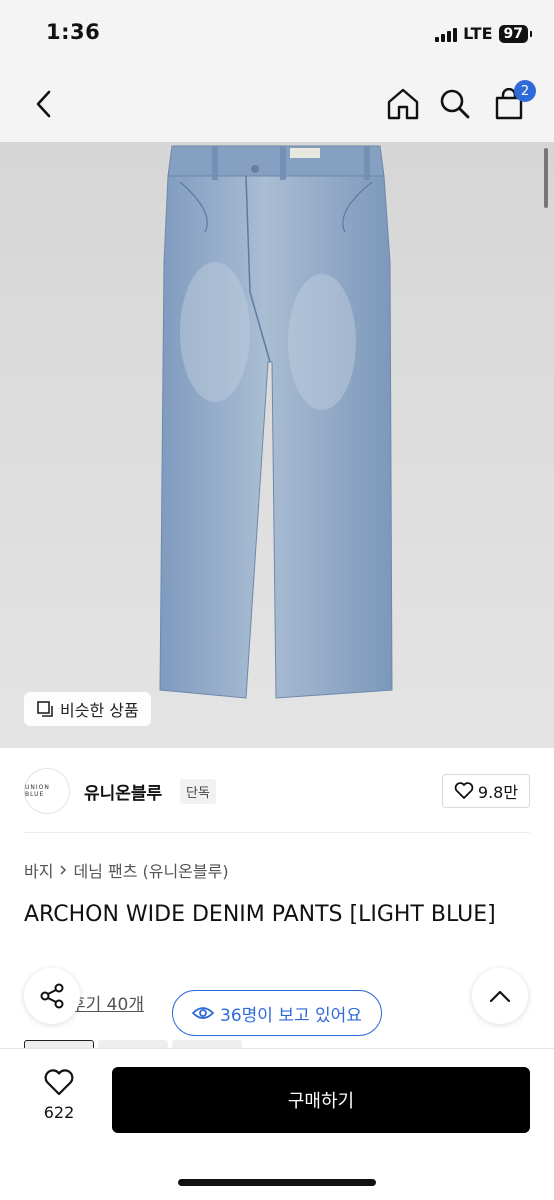  I want to click on breadcrumb: 바지 데님 팬츠 (유니온블루), so click(126, 870).